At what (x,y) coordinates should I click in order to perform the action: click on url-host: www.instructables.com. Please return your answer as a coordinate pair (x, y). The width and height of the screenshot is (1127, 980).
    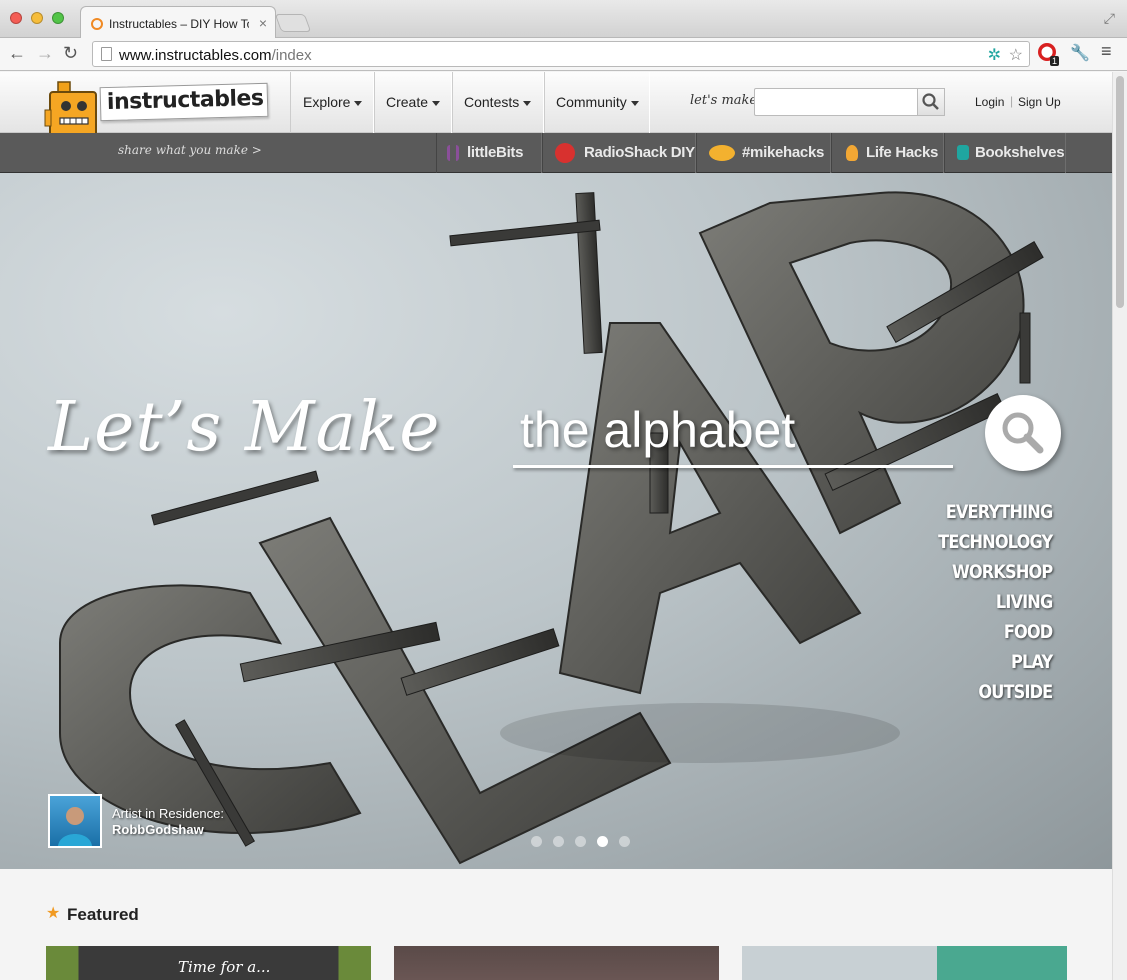
    Looking at the image, I should click on (195, 55).